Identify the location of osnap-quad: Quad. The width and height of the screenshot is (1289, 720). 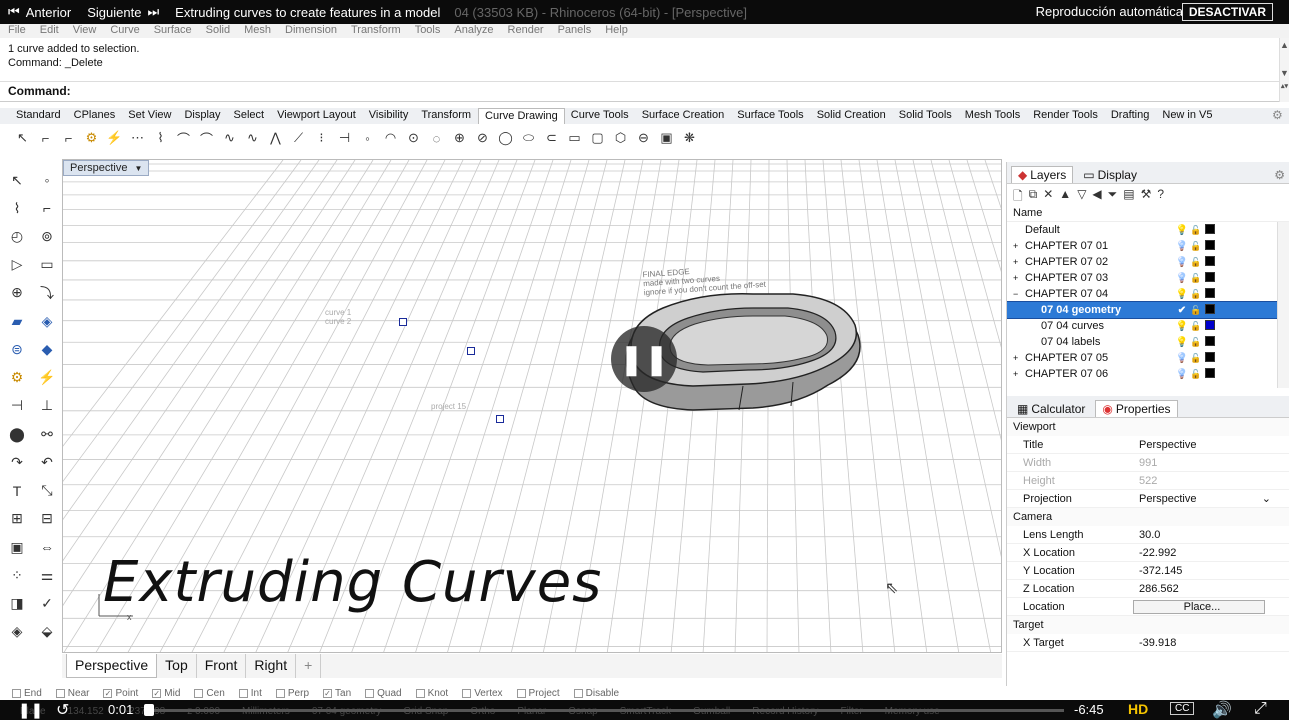
(383, 693).